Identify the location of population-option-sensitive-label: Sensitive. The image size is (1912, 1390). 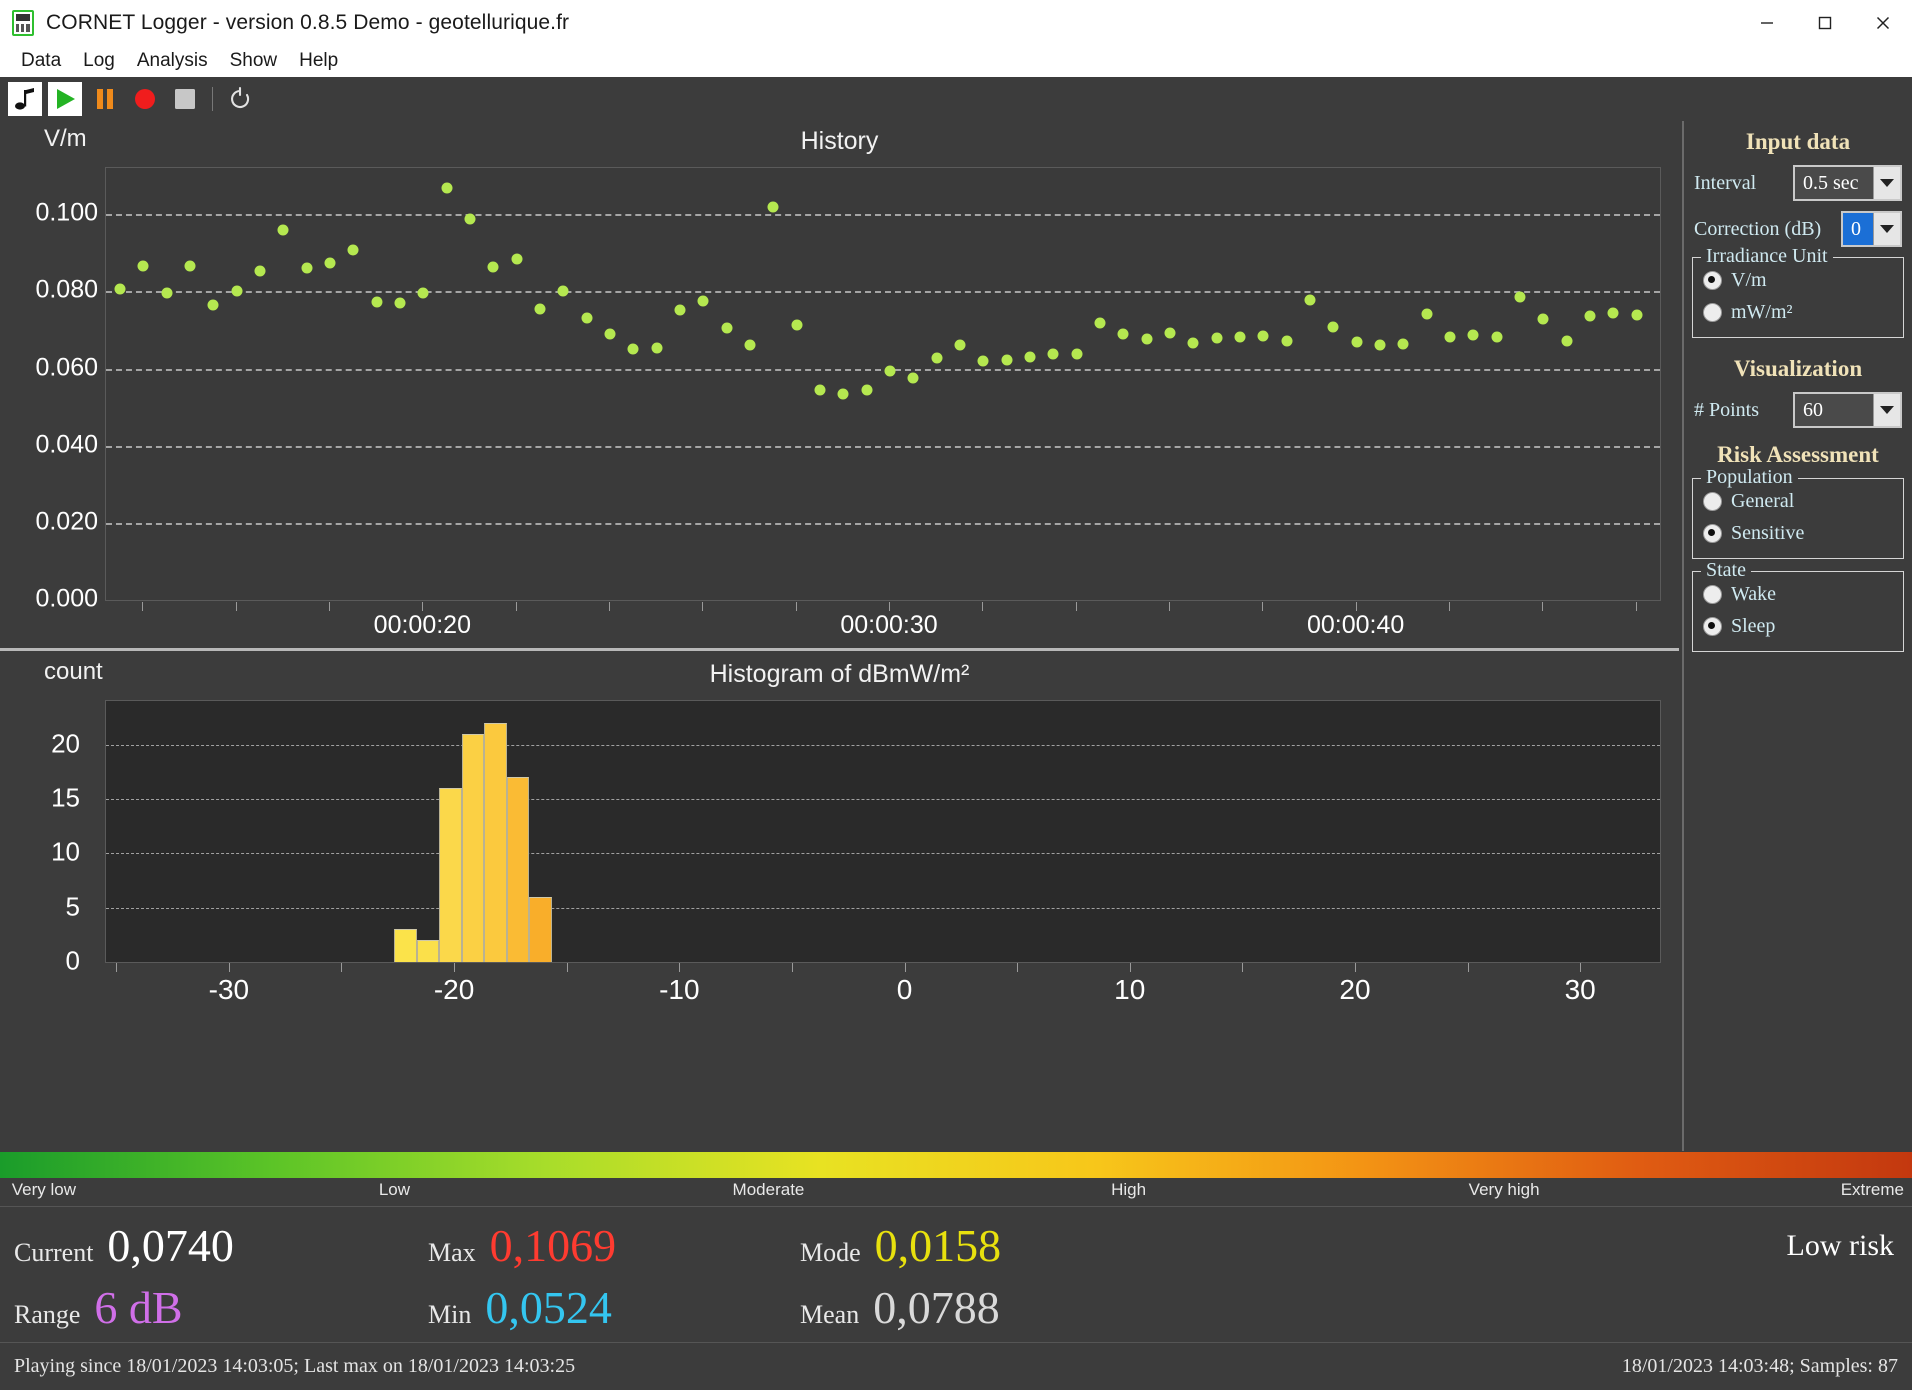
(1768, 533).